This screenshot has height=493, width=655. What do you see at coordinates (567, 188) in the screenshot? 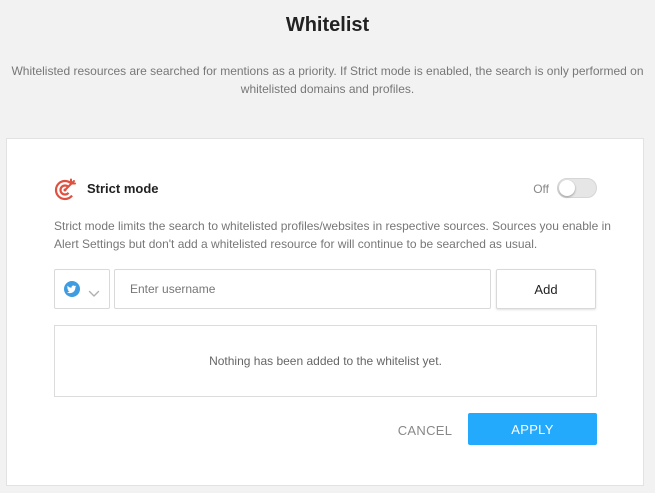
I see `toggle-knob` at bounding box center [567, 188].